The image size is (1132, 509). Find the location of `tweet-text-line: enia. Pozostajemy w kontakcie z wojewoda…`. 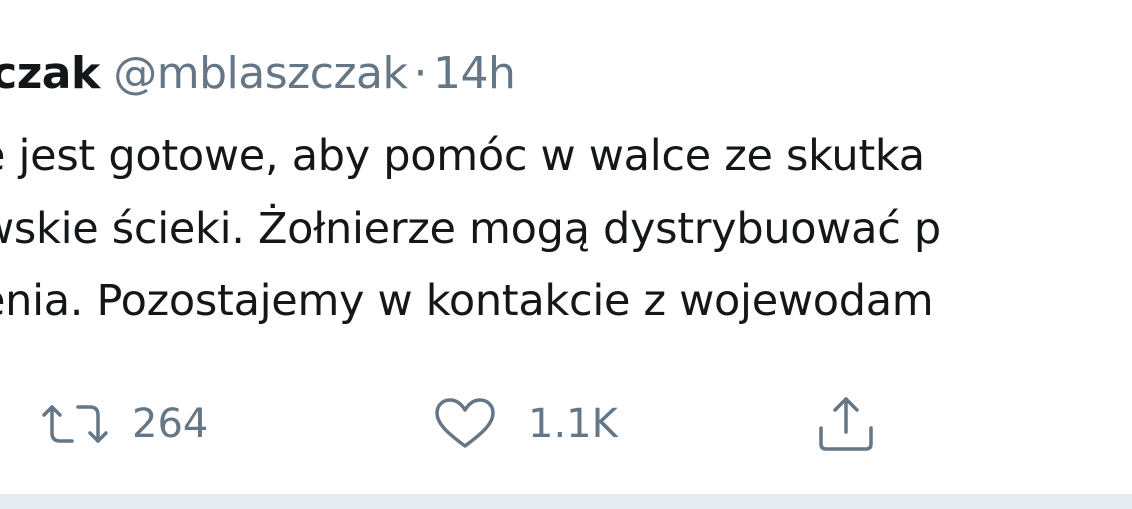

tweet-text-line: enia. Pozostajemy w kontakcie z wojewoda… is located at coordinates (467, 301).